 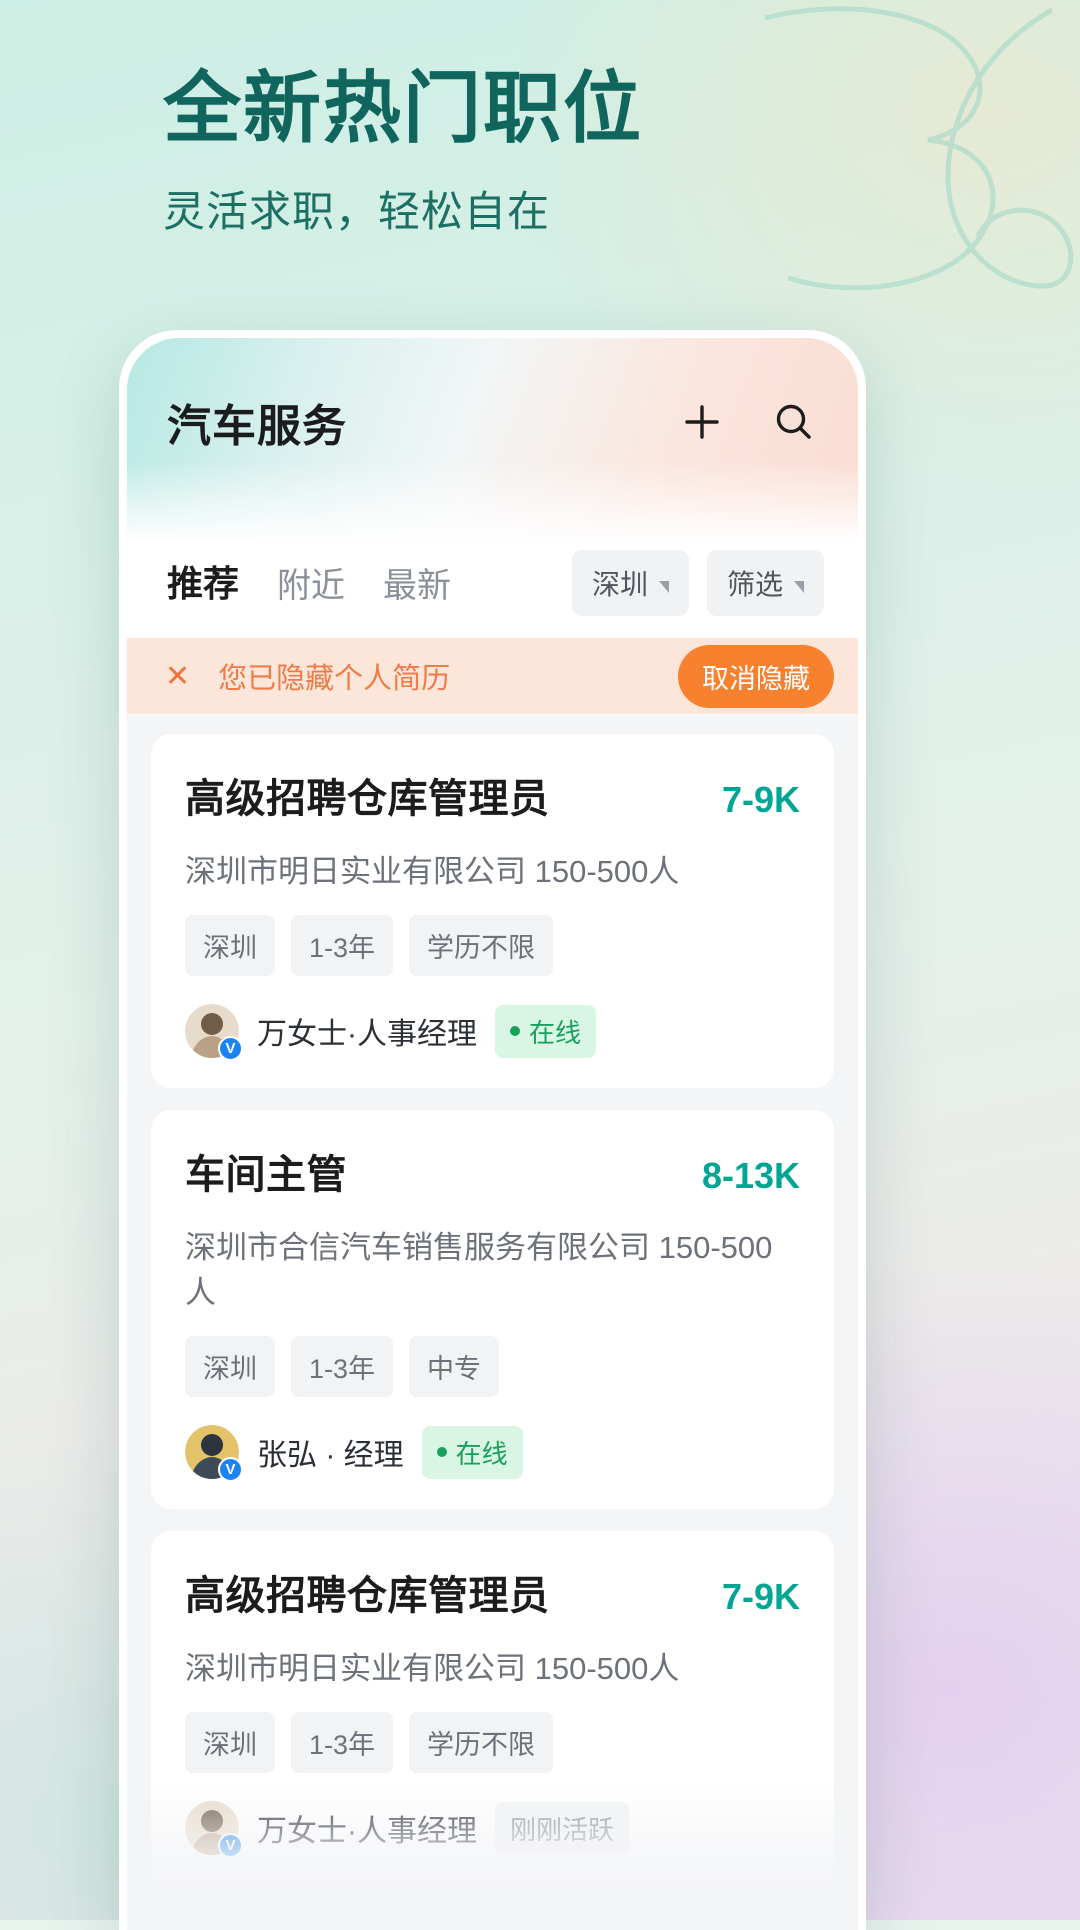 I want to click on recruiter-name: 张弘 · 经理, so click(x=330, y=1455).